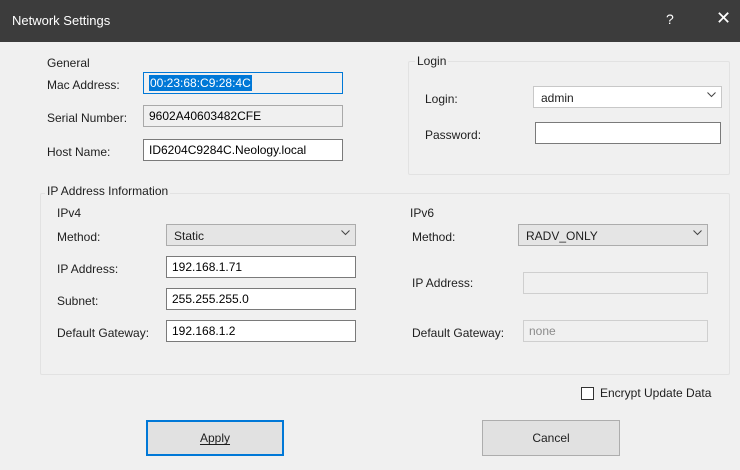 The width and height of the screenshot is (740, 470). What do you see at coordinates (103, 333) in the screenshot?
I see `ipv4-gateway-label: Default Gateway:` at bounding box center [103, 333].